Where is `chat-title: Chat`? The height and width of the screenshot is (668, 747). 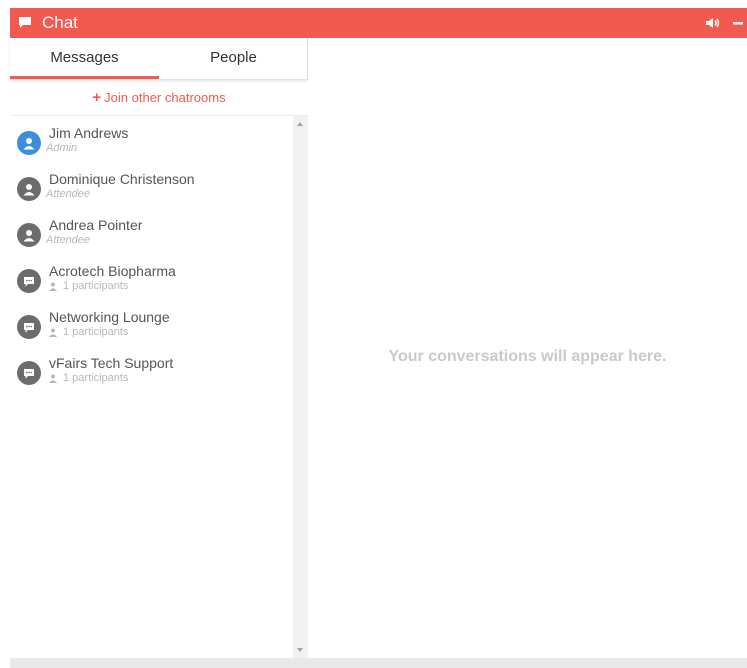
chat-title: Chat is located at coordinates (60, 22).